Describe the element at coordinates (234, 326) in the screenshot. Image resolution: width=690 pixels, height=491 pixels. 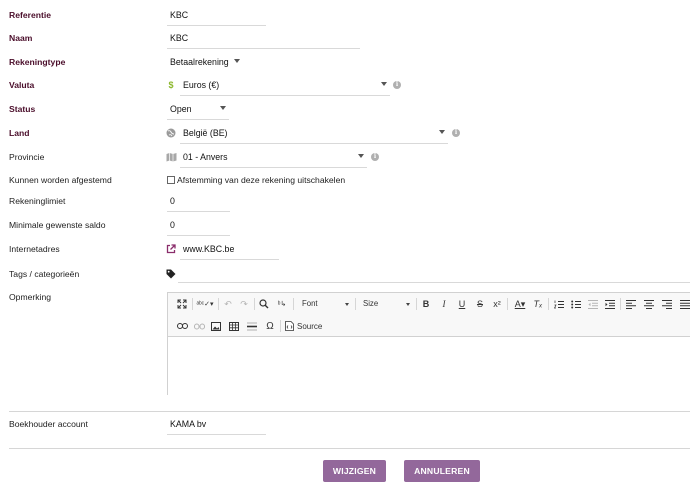
I see `table-icon` at that location.